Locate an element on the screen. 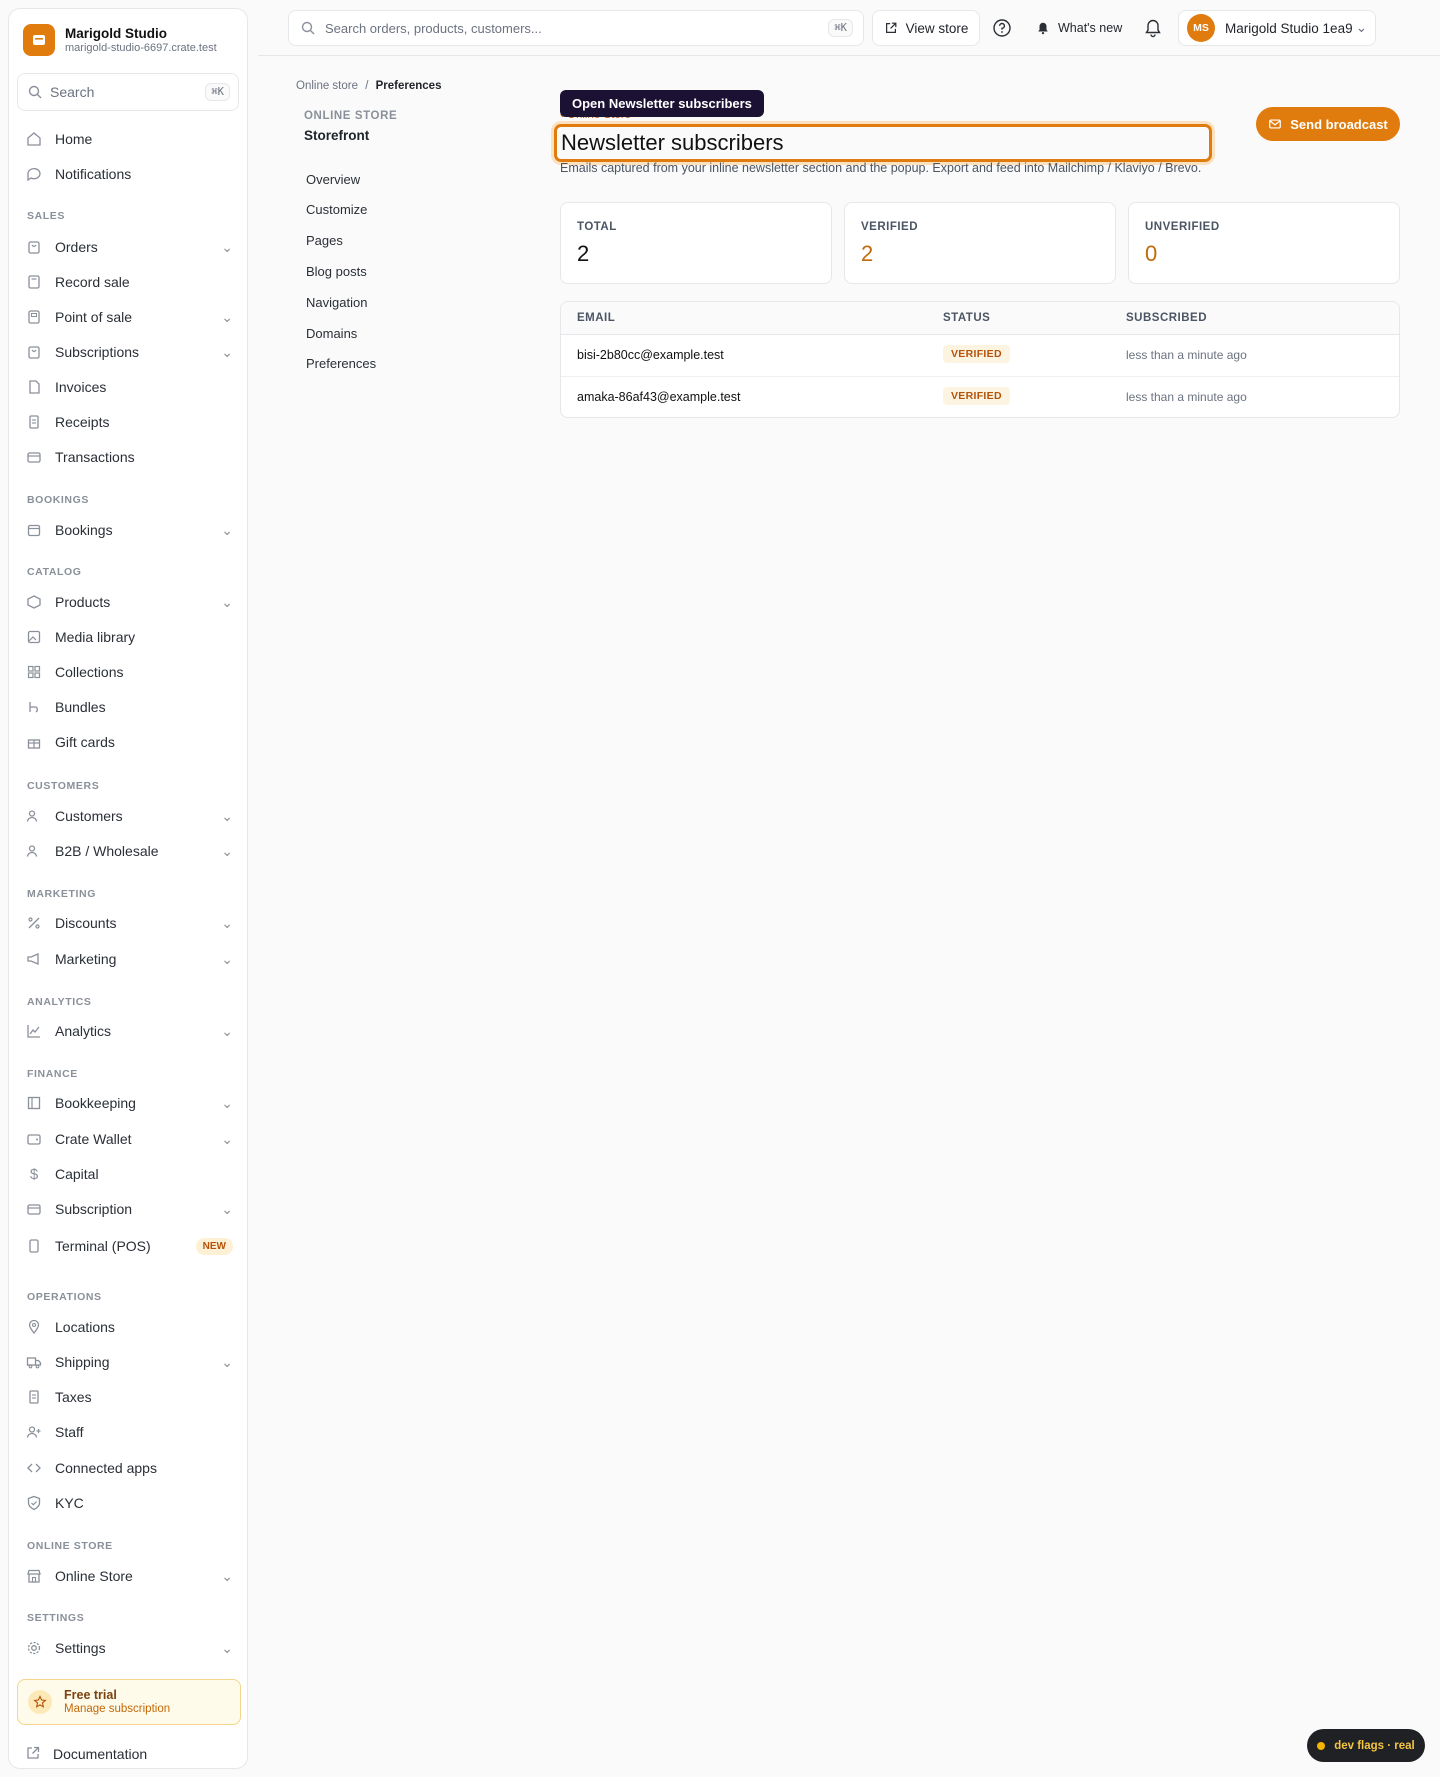 The height and width of the screenshot is (1777, 1440). stat-value: 0 is located at coordinates (1151, 253).